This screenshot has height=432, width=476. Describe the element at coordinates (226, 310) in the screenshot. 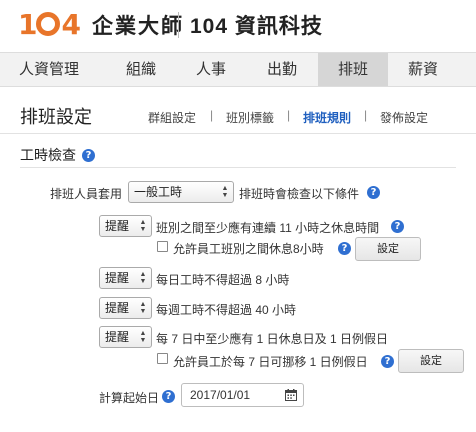

I see `rule-text: 每週工時不得超過 40 小時` at that location.